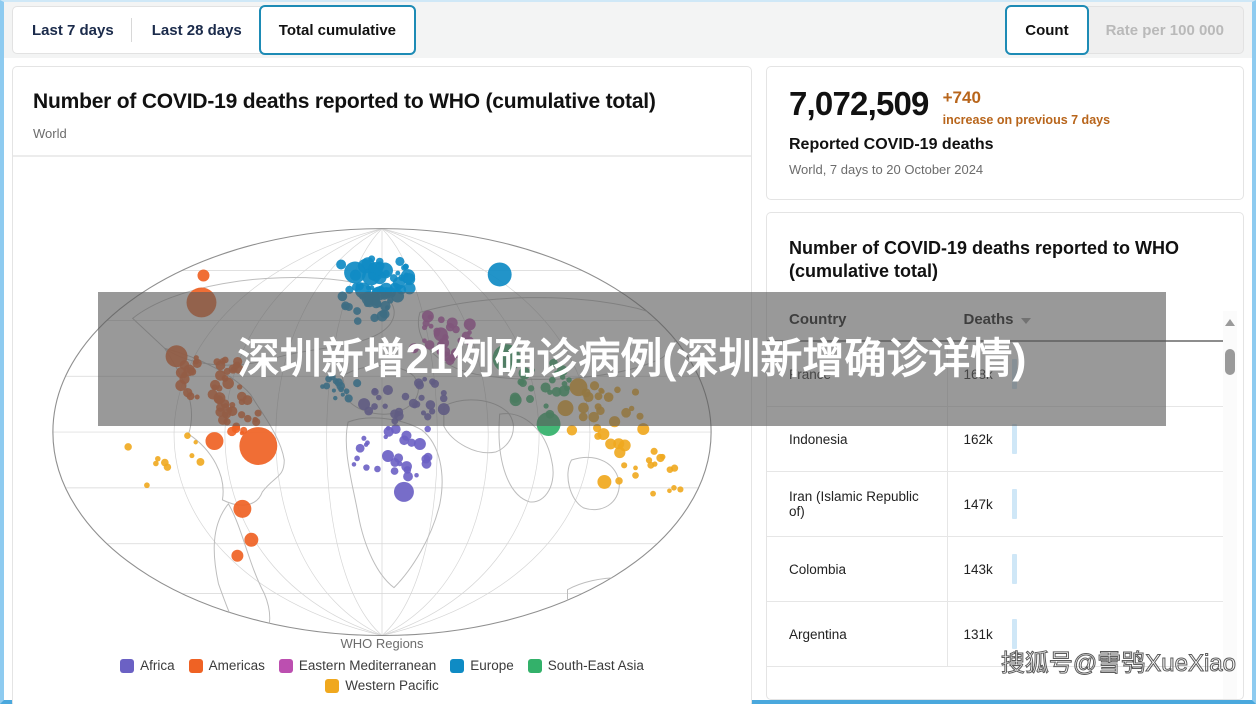  Describe the element at coordinates (197, 30) in the screenshot. I see `tab-last-28-days: Last 28 days` at that location.